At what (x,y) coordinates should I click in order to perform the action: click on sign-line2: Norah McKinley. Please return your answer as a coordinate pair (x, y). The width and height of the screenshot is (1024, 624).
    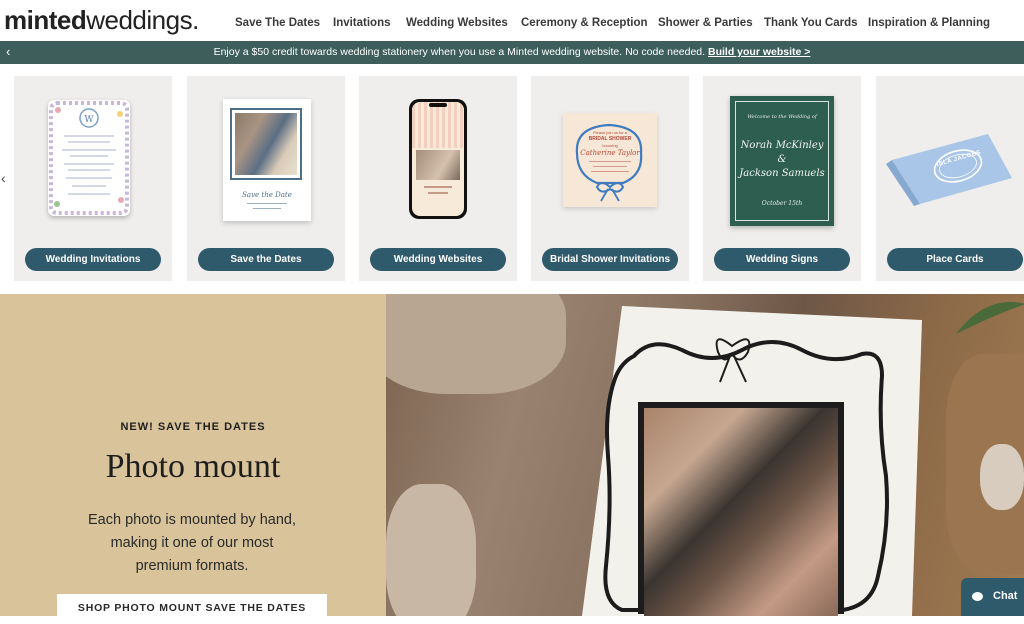
    Looking at the image, I should click on (782, 145).